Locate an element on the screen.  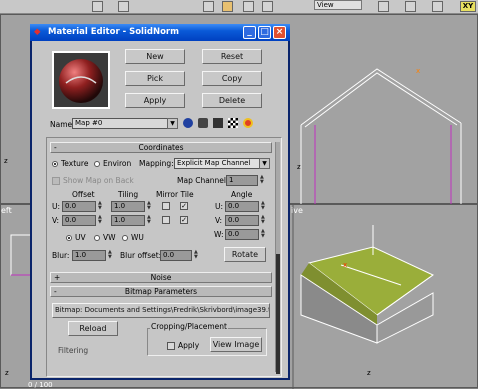
wu-label: WU is located at coordinates (137, 237).